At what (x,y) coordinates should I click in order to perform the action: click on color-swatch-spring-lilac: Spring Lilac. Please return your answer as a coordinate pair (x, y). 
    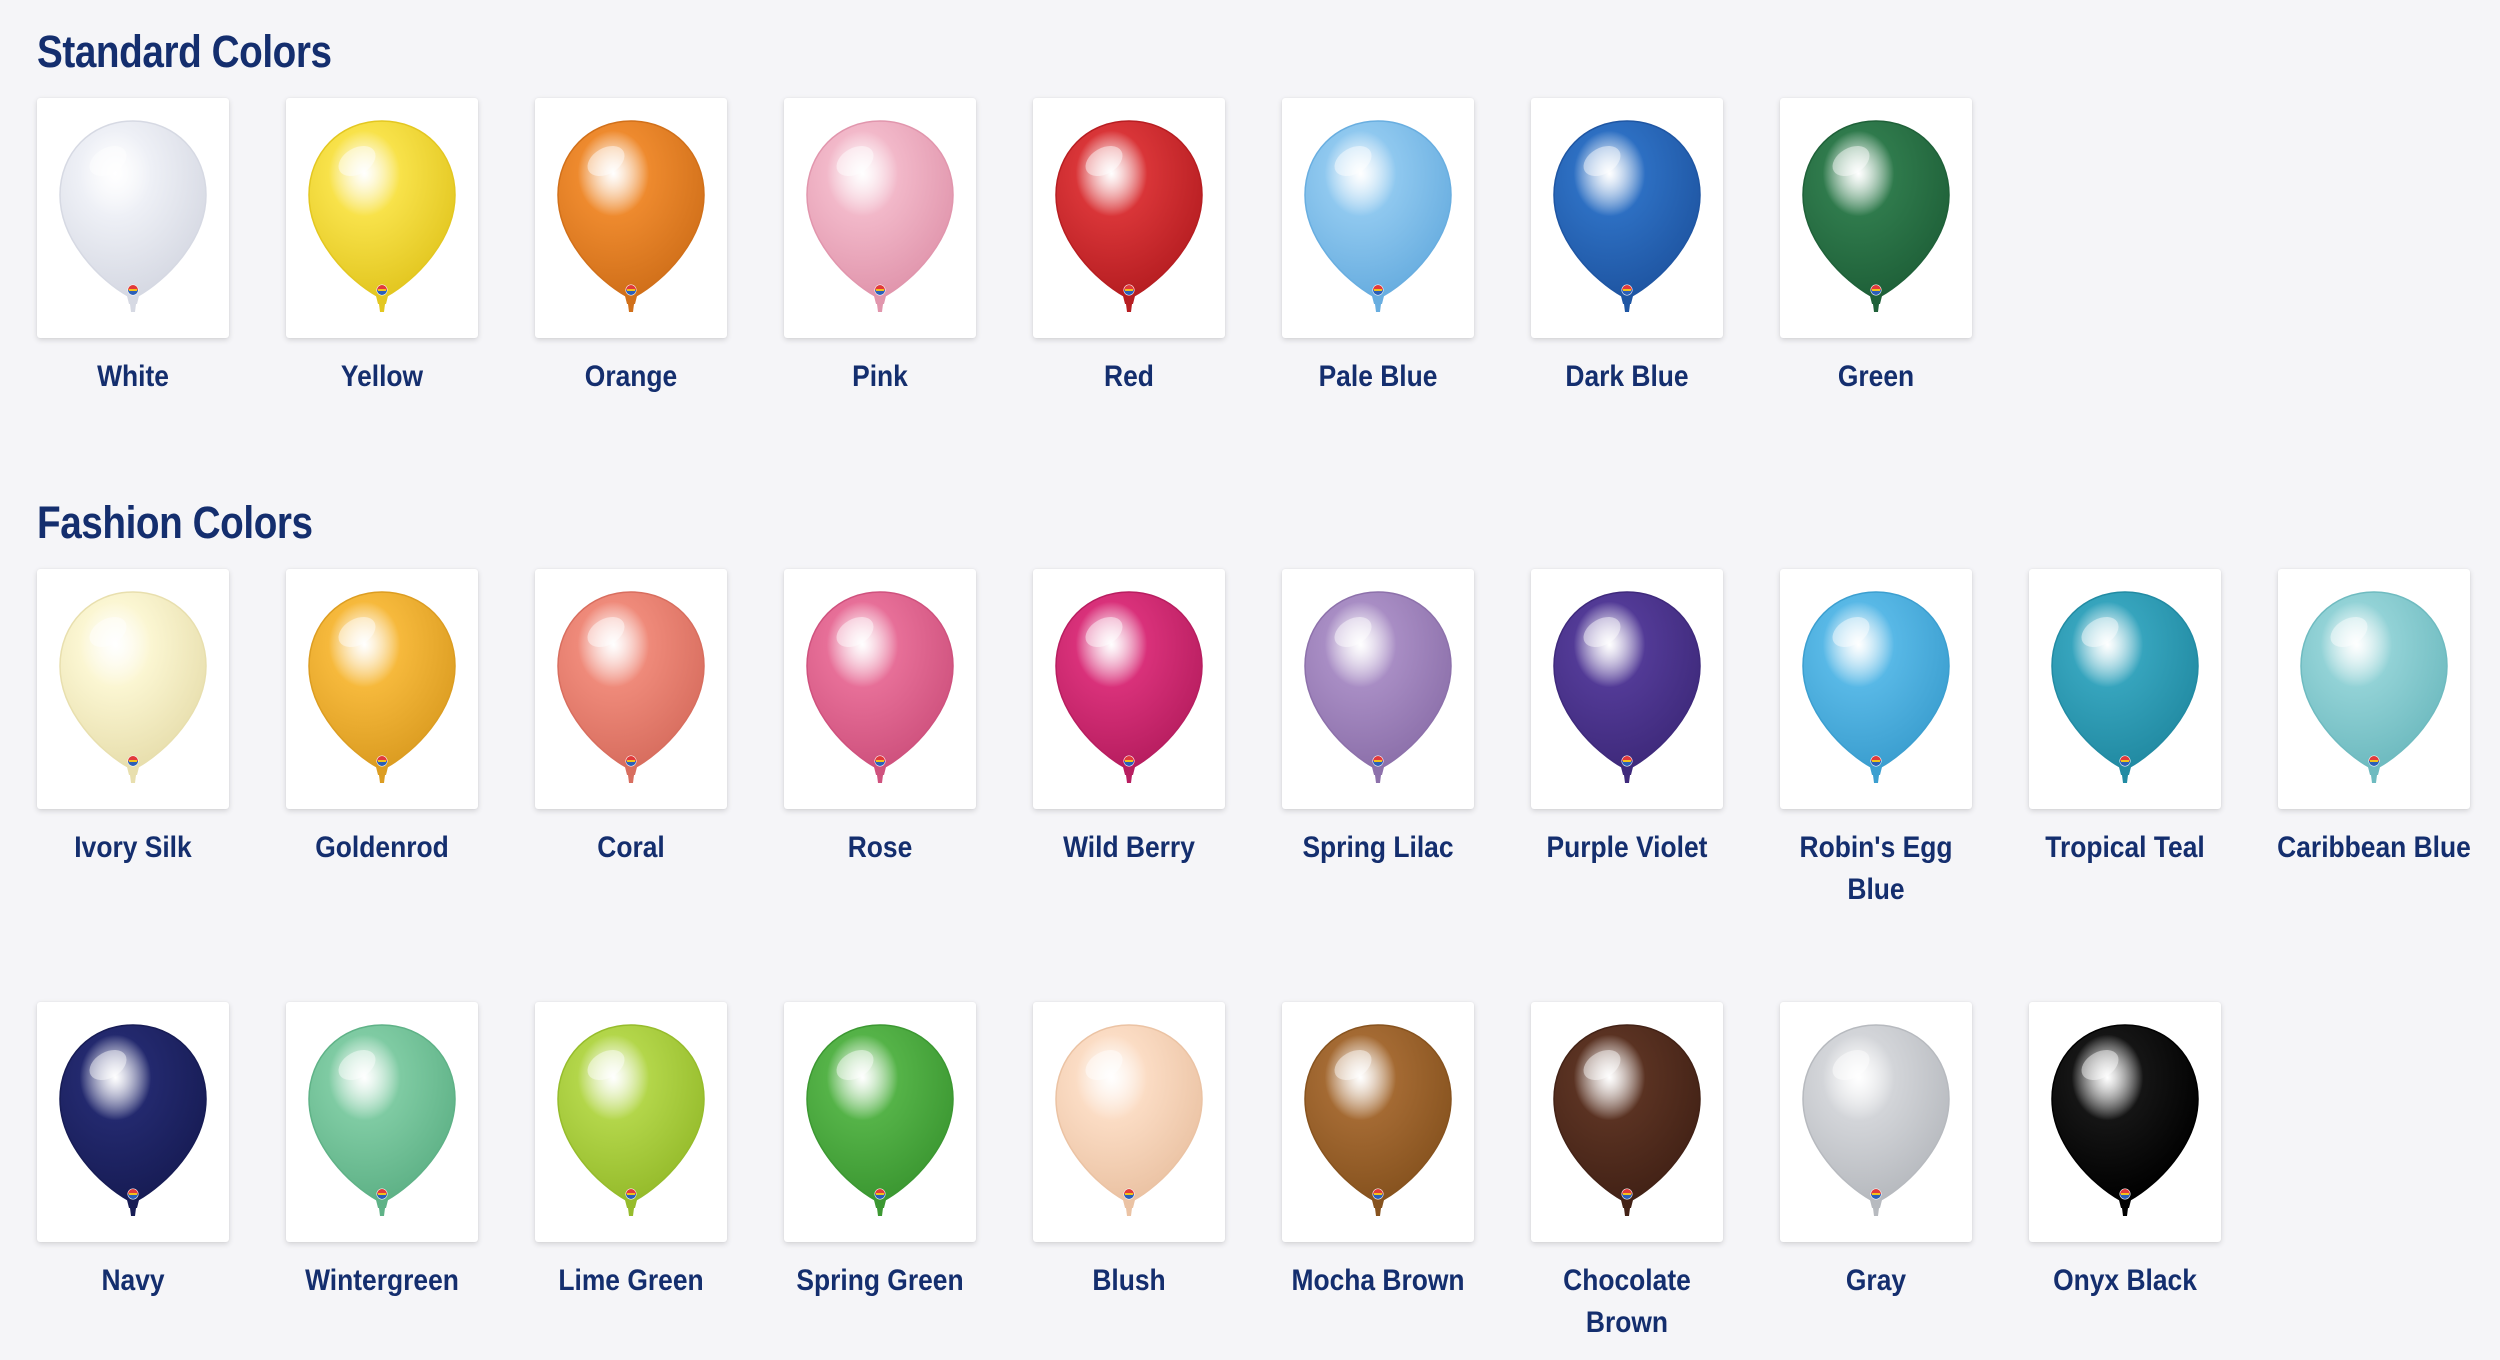
    Looking at the image, I should click on (1378, 719).